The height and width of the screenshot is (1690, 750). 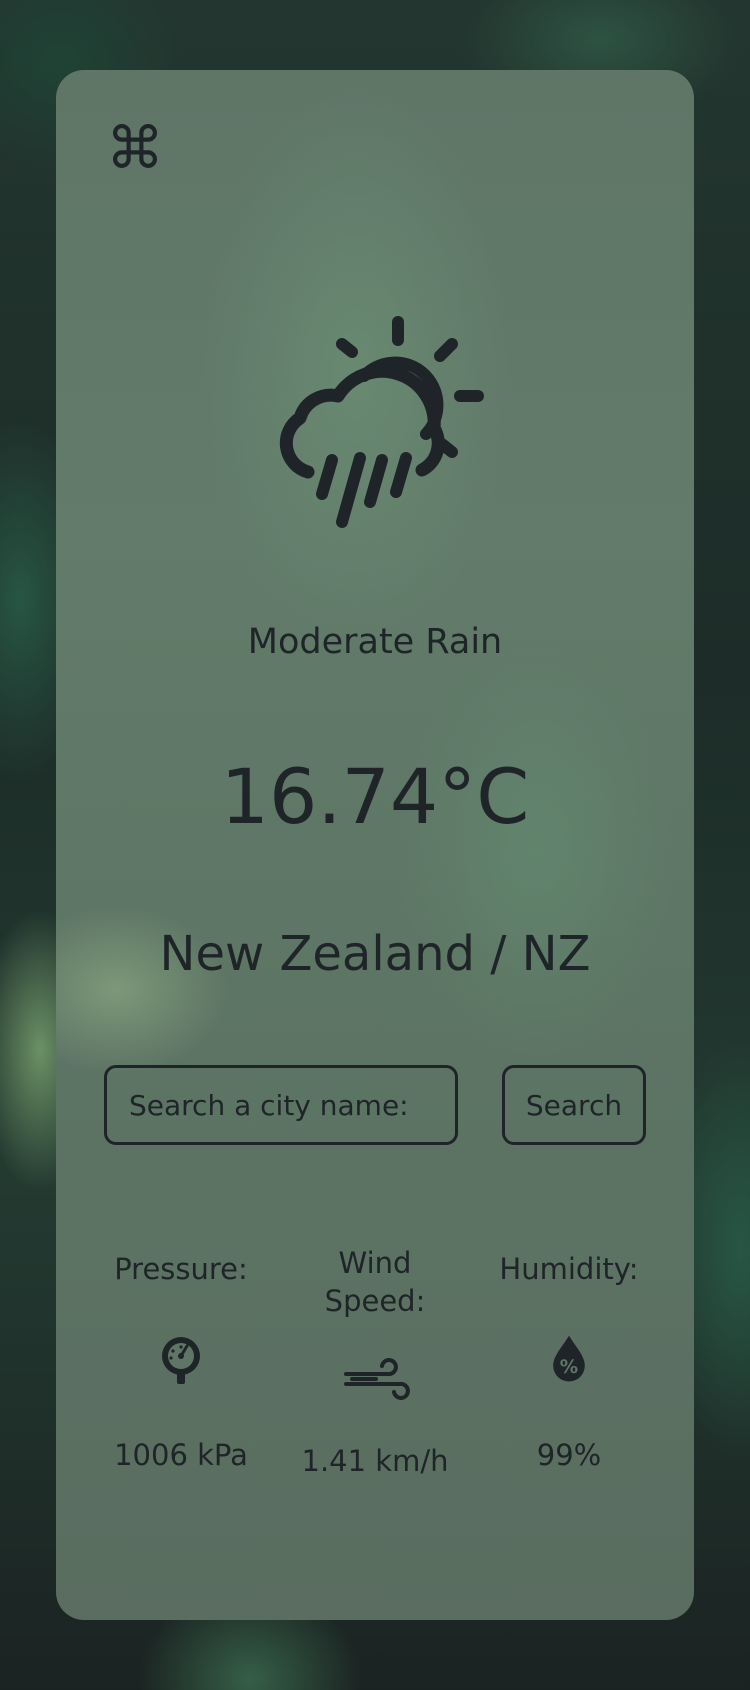 I want to click on humidity-drop-icon: %, so click(x=569, y=1358).